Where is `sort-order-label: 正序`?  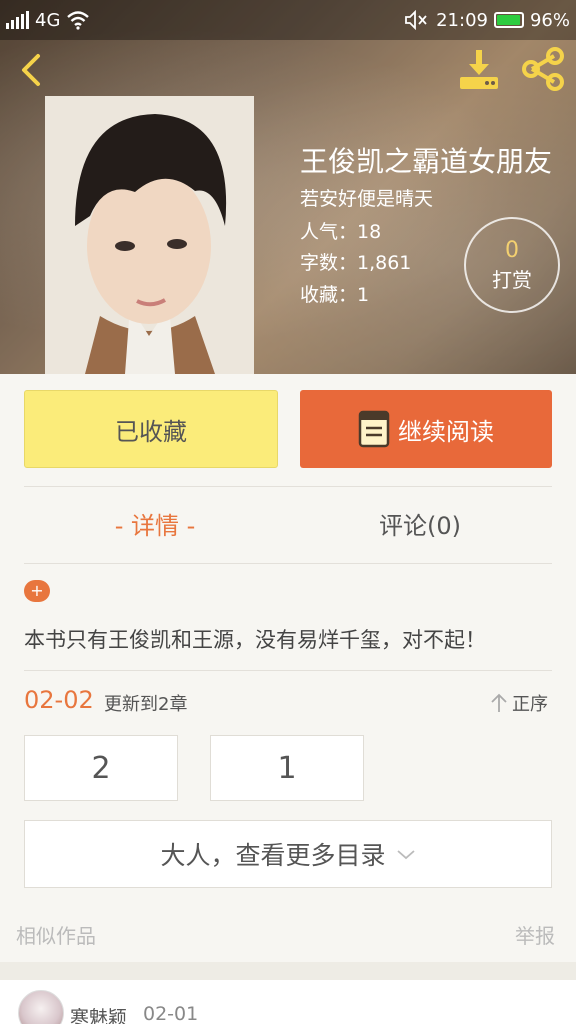 sort-order-label: 正序 is located at coordinates (530, 704).